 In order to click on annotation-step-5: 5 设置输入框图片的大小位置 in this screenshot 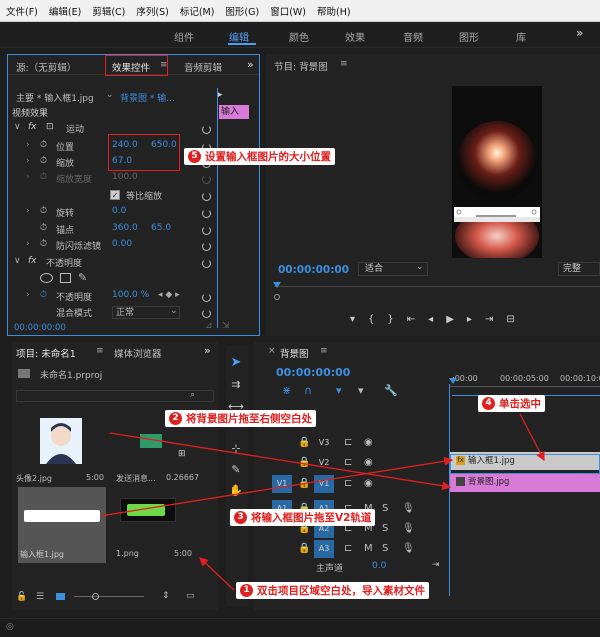, I will do `click(259, 156)`.